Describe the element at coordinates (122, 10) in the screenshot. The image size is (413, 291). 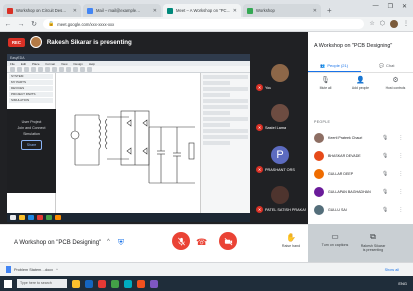
I see `browser-tab: Mail – mail@example… ✕` at that location.